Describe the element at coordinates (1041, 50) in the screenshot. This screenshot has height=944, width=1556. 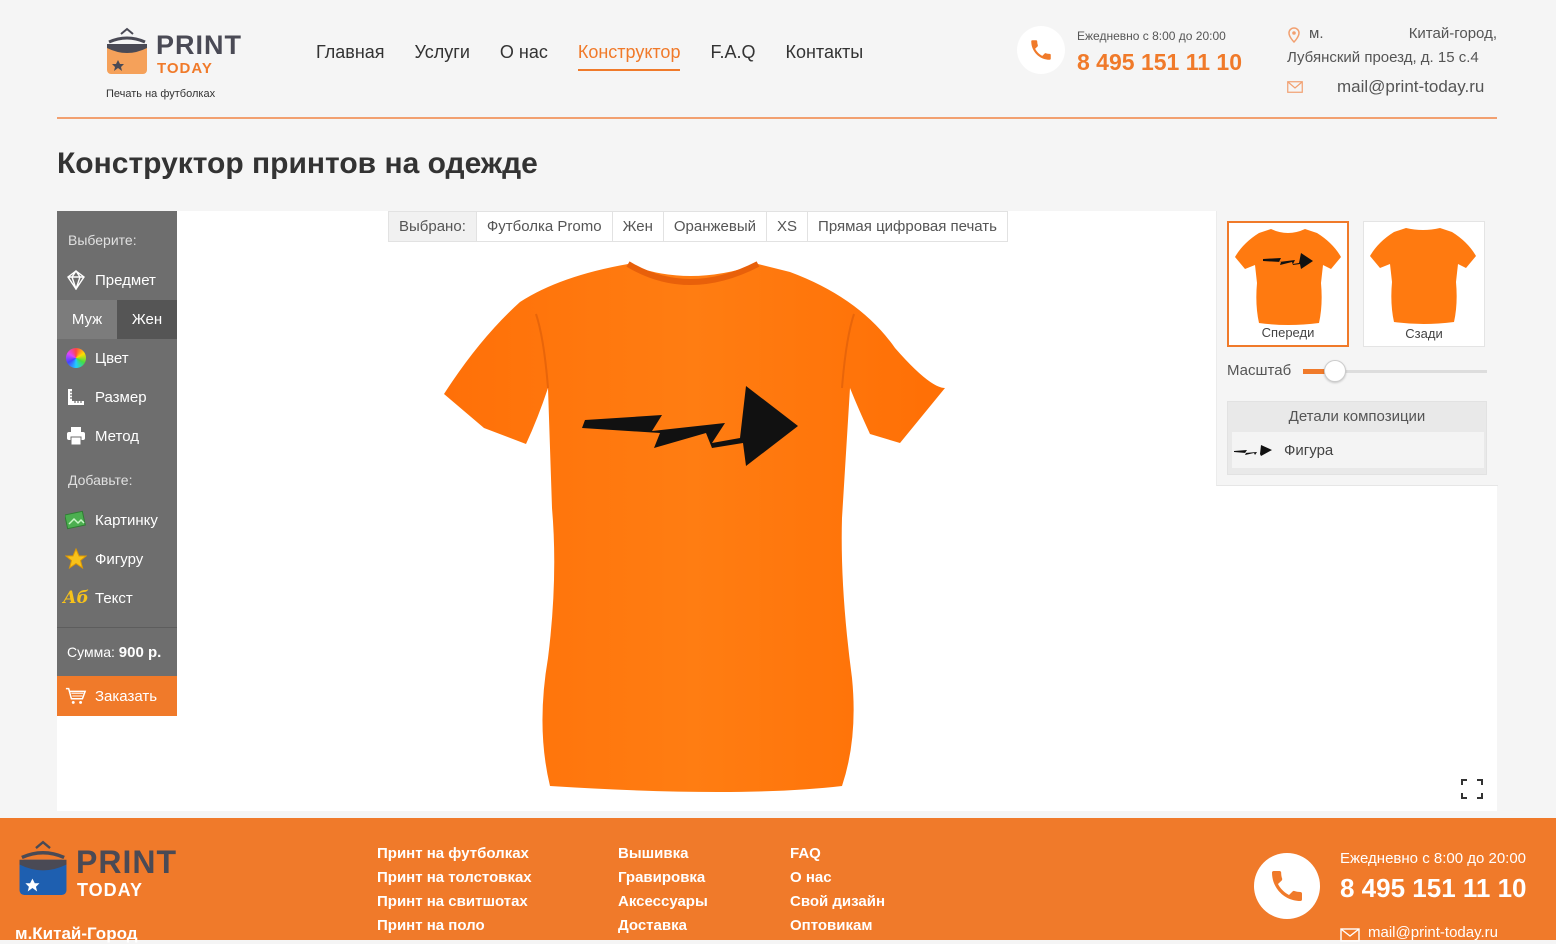
I see `phone-icon` at that location.